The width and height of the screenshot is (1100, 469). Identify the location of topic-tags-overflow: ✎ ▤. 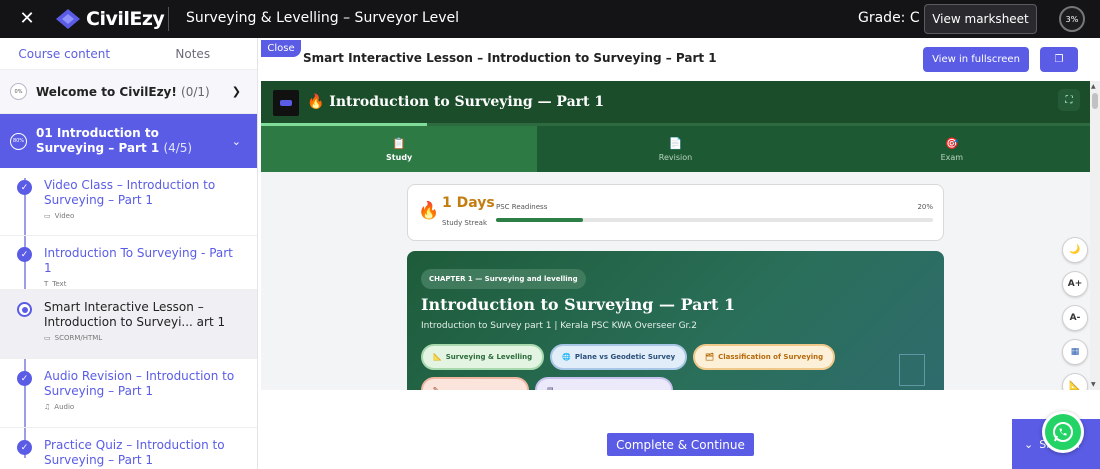
(547, 383).